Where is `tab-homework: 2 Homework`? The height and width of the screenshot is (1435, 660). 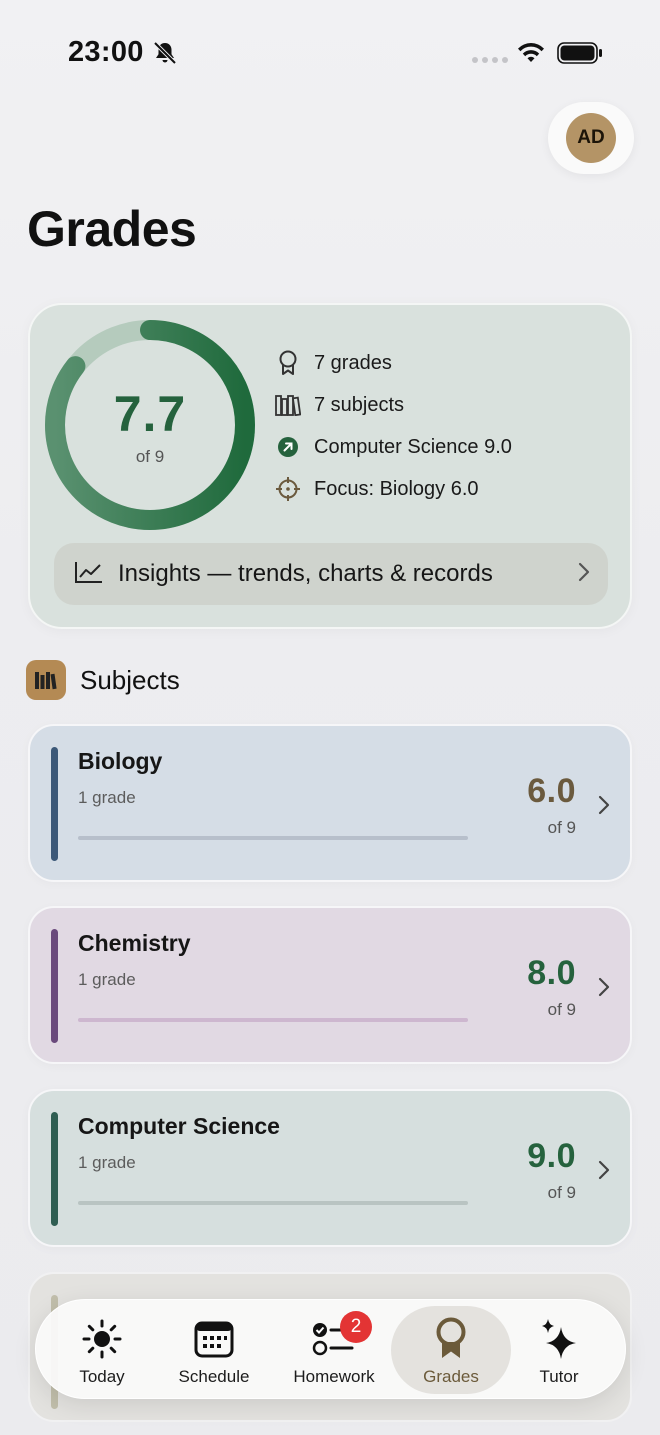 tab-homework: 2 Homework is located at coordinates (334, 1350).